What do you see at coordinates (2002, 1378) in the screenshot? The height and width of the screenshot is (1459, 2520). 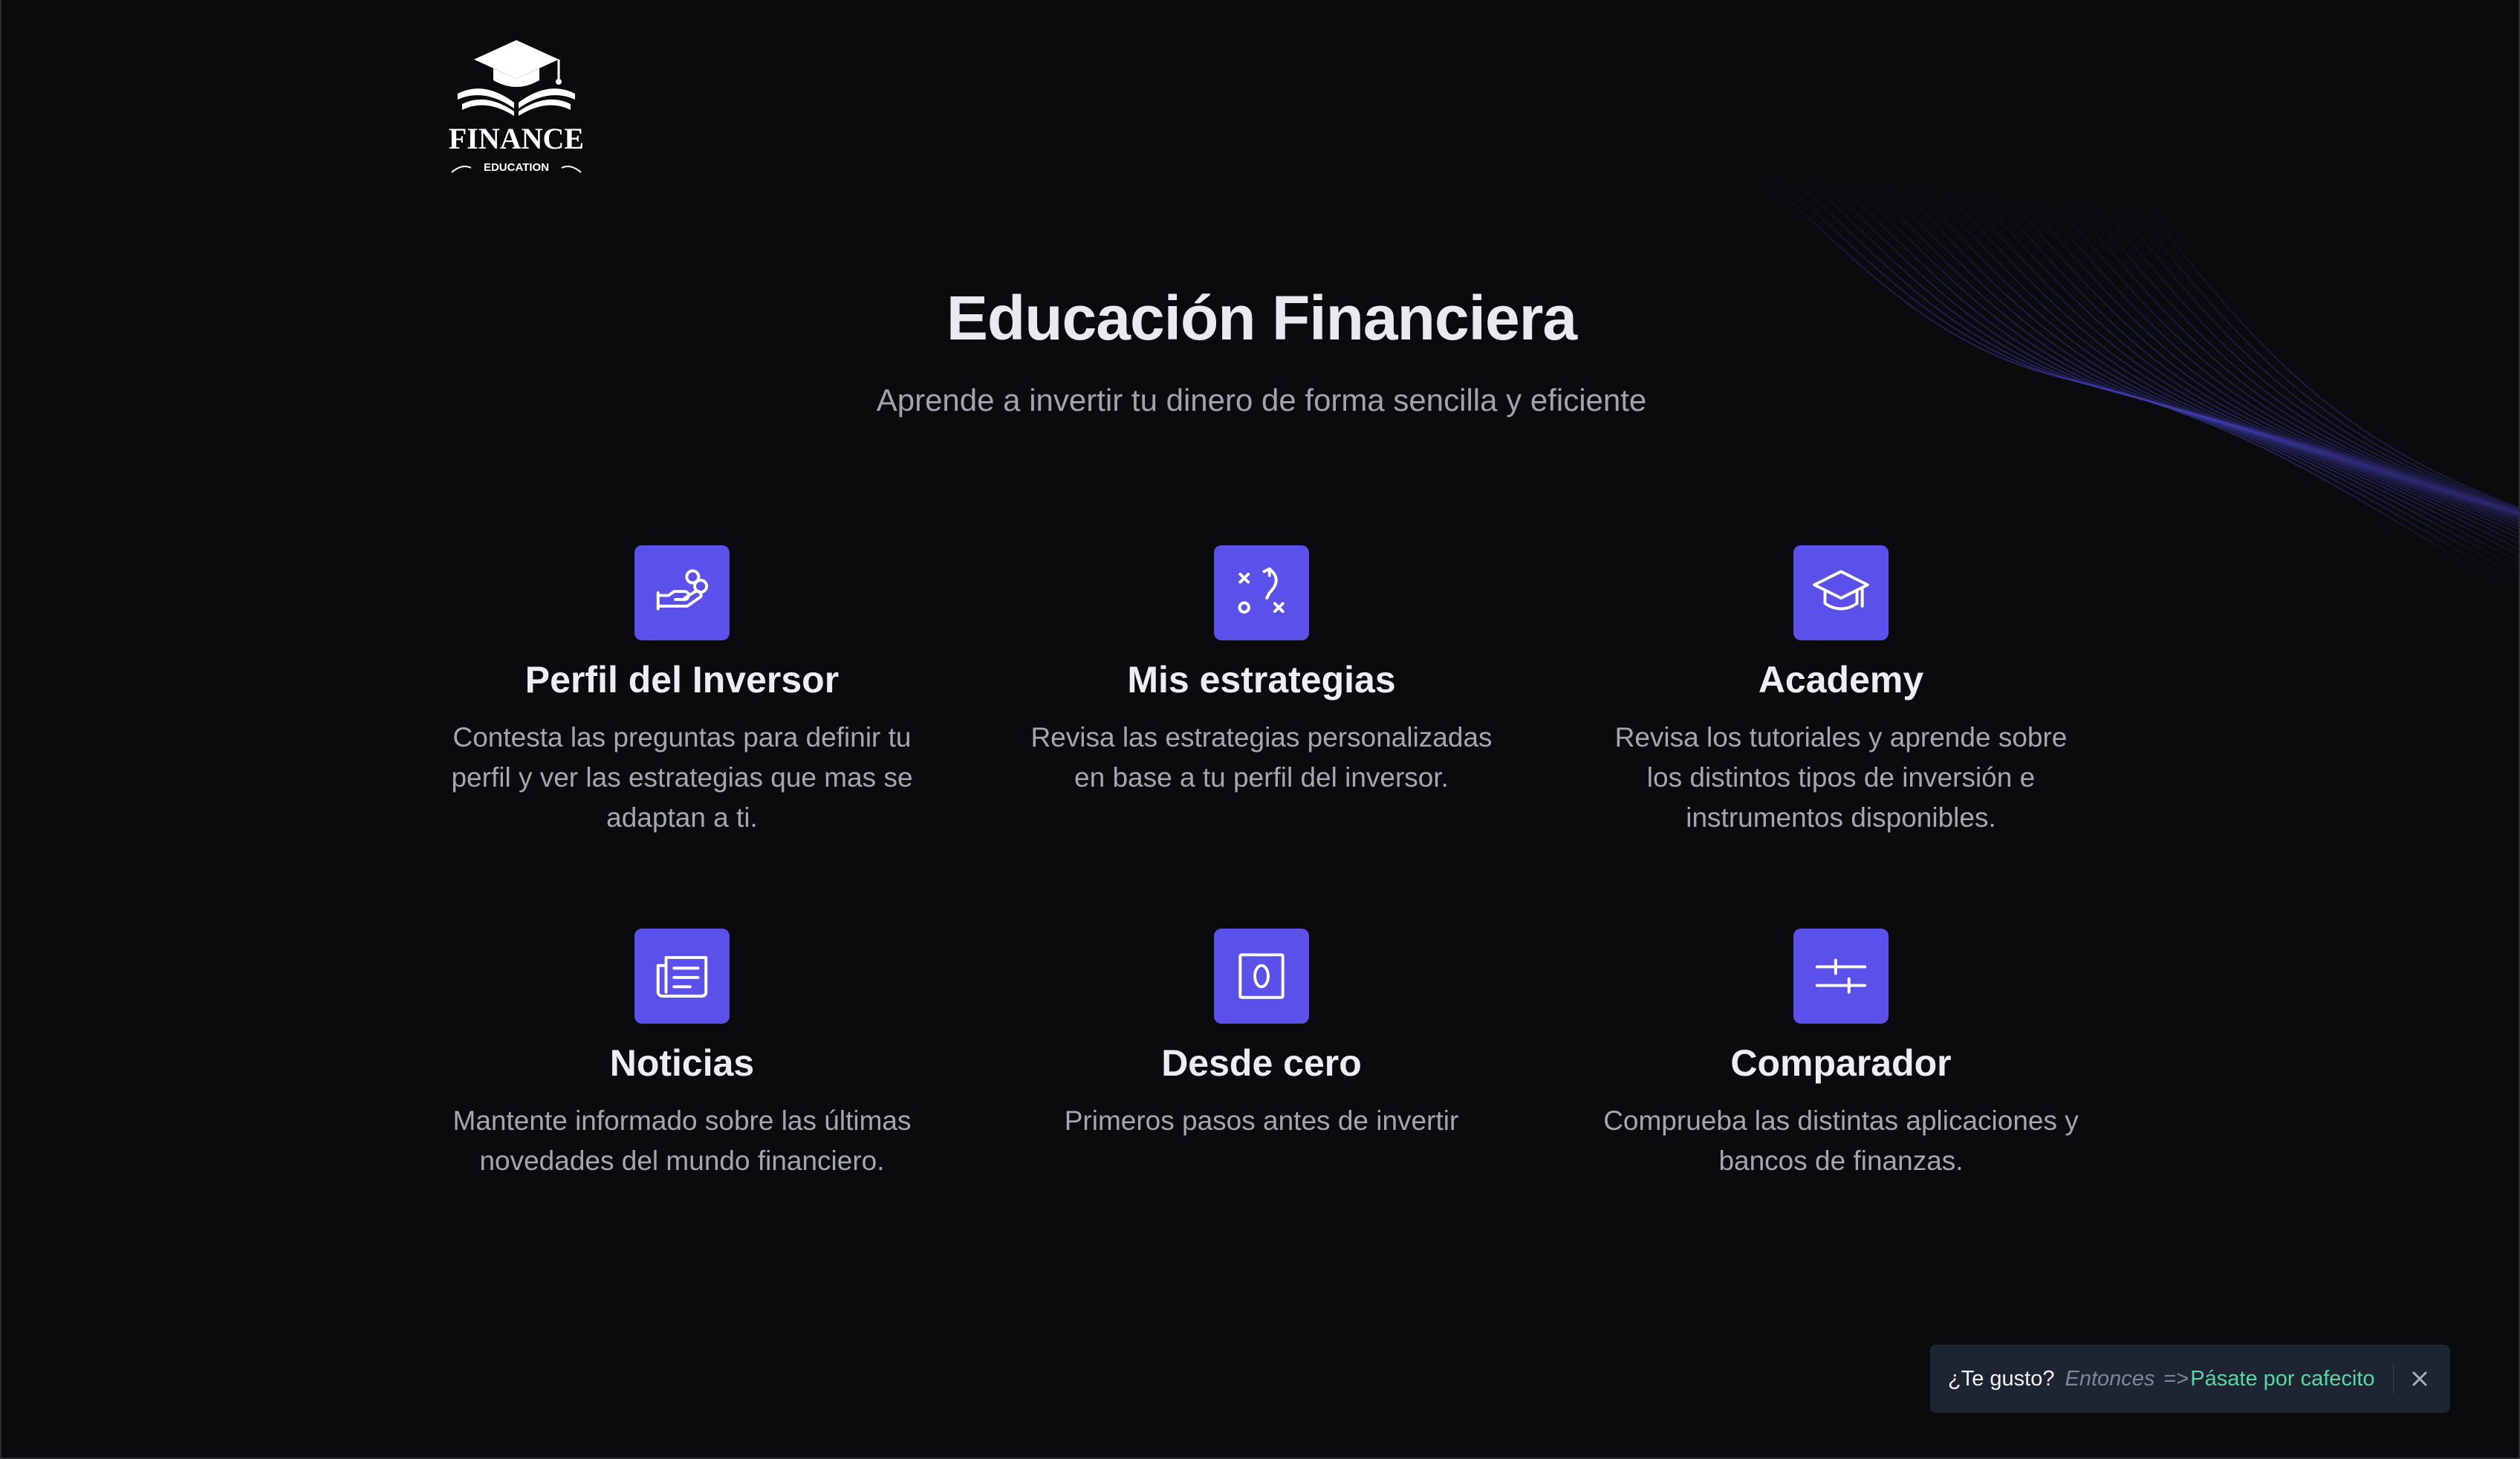 I see `toast-question: ¿Te gusto?` at bounding box center [2002, 1378].